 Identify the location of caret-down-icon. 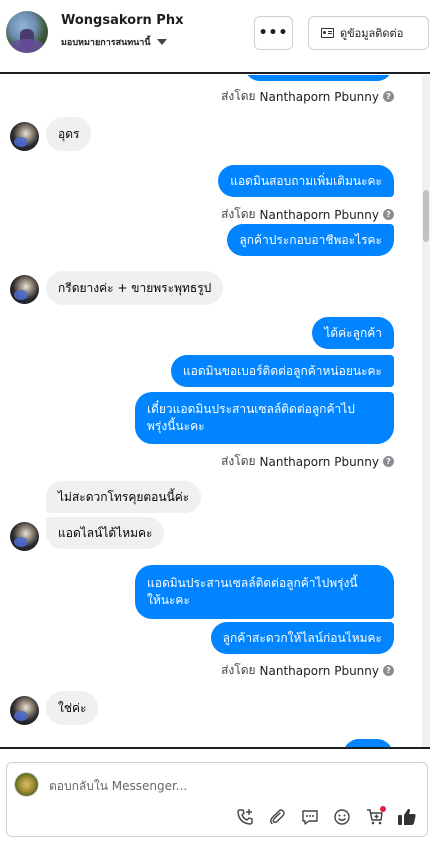
(161, 42).